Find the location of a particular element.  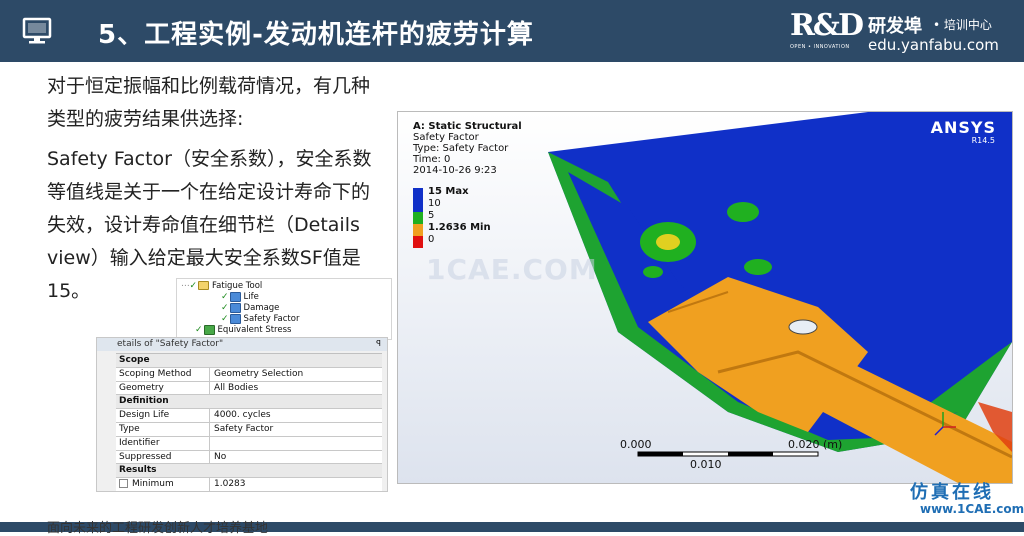

scale-label-right: 0.020 (m) is located at coordinates (815, 444).